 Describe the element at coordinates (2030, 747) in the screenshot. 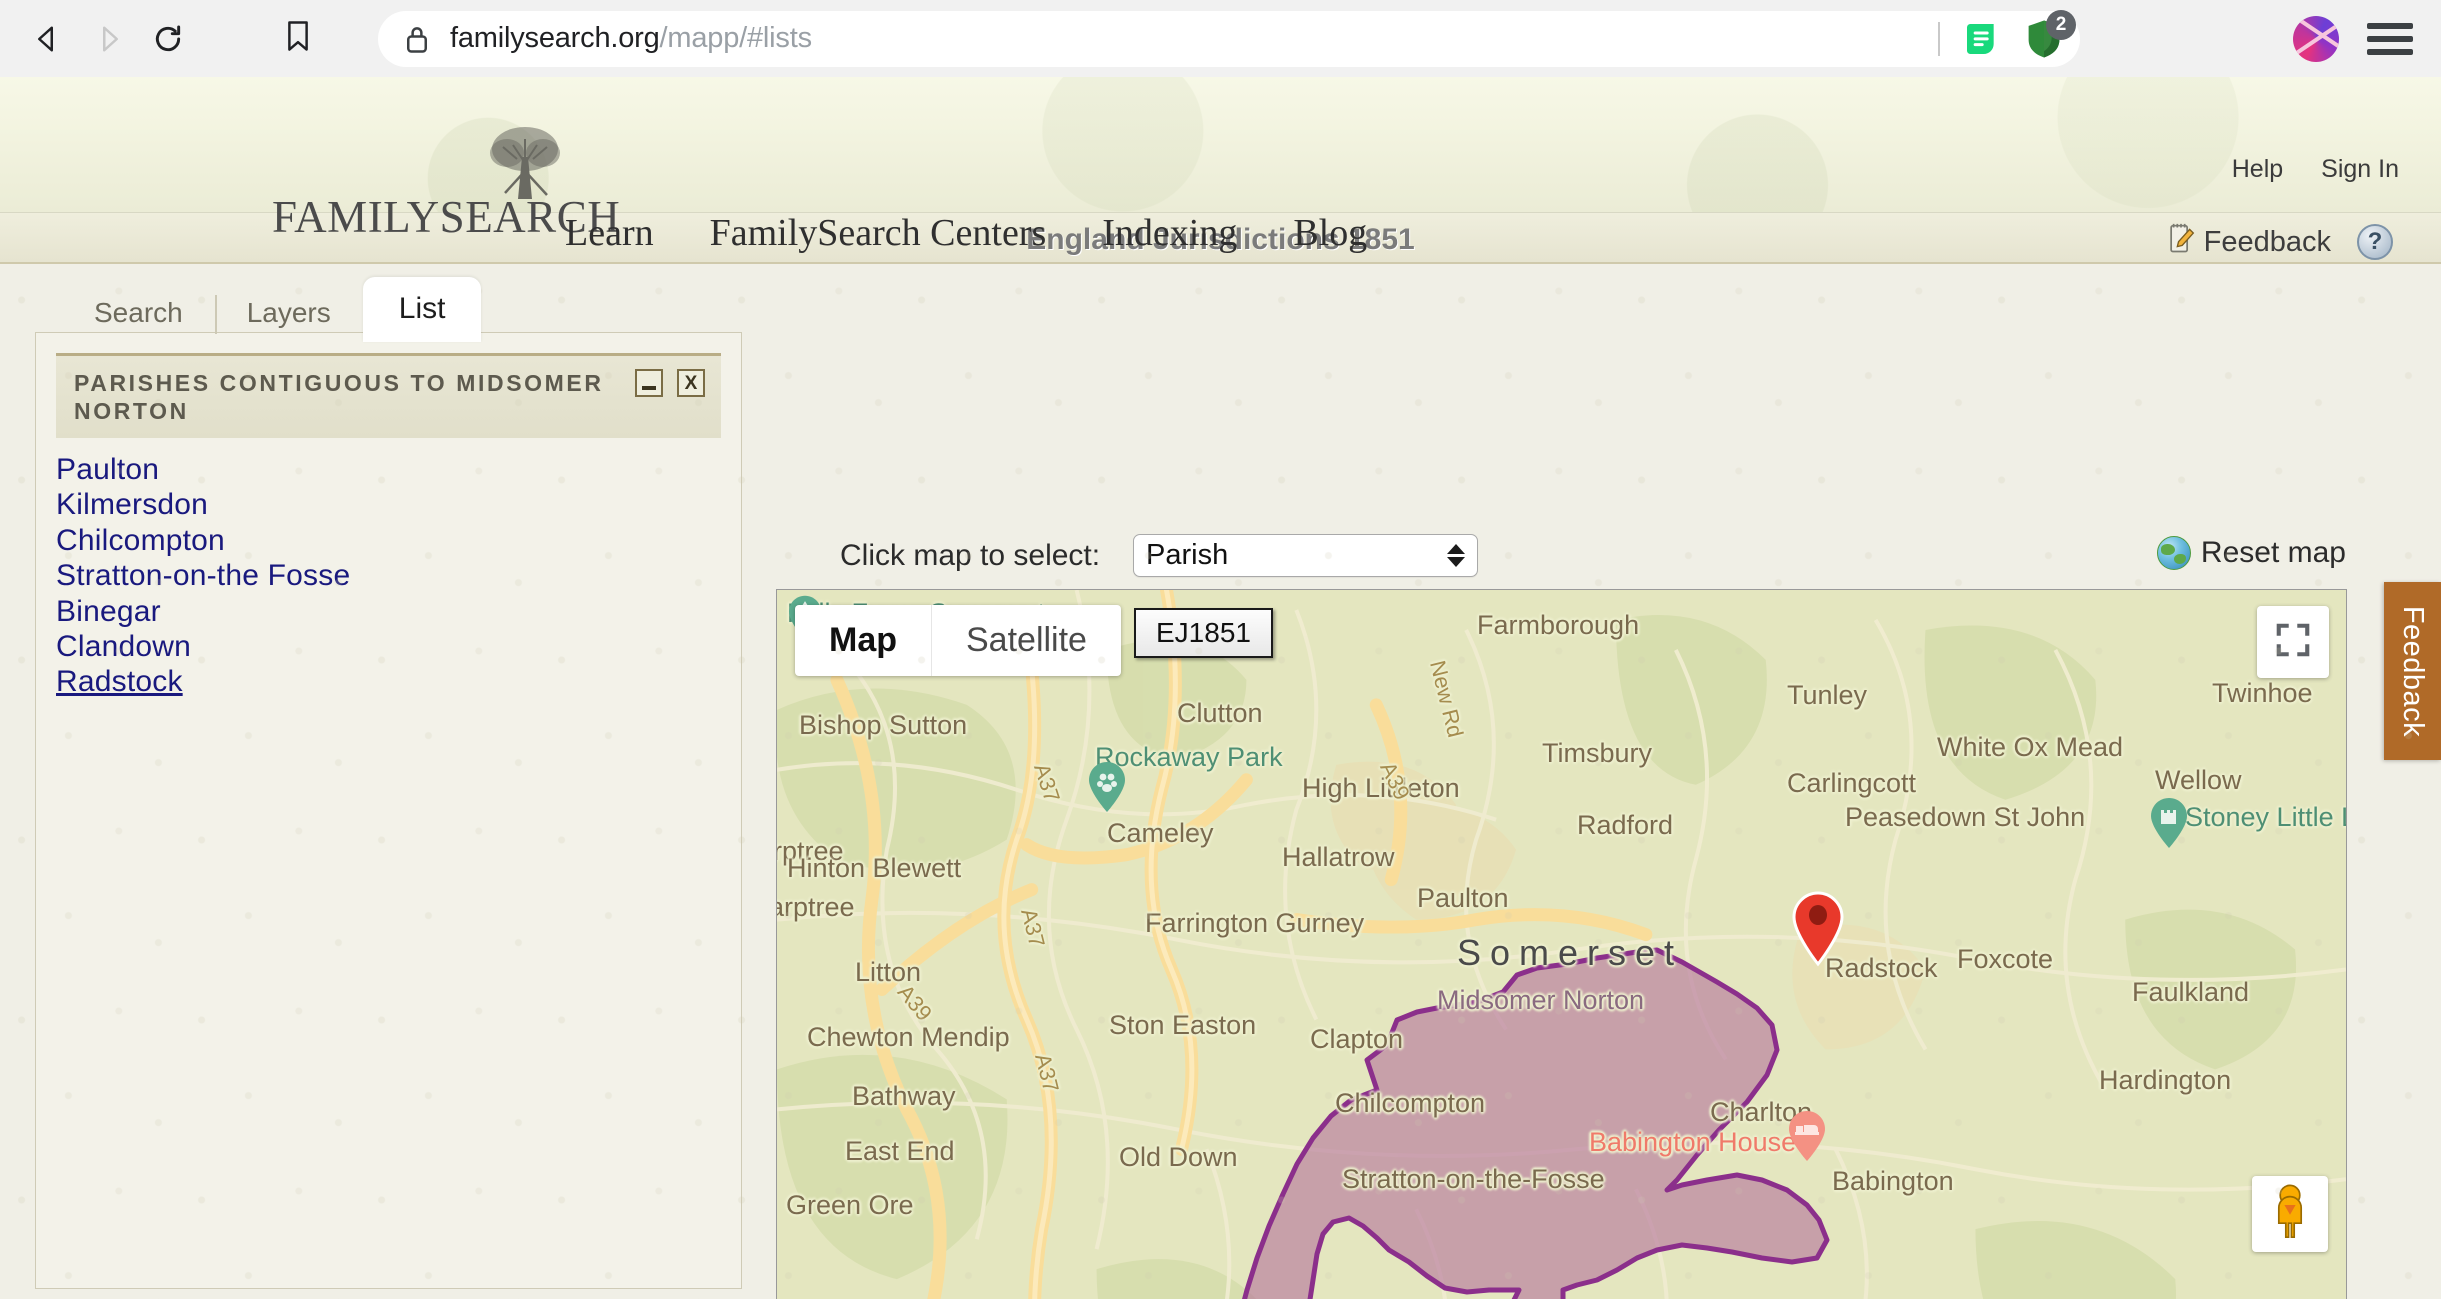

I see `map-label: White Ox Mead` at that location.